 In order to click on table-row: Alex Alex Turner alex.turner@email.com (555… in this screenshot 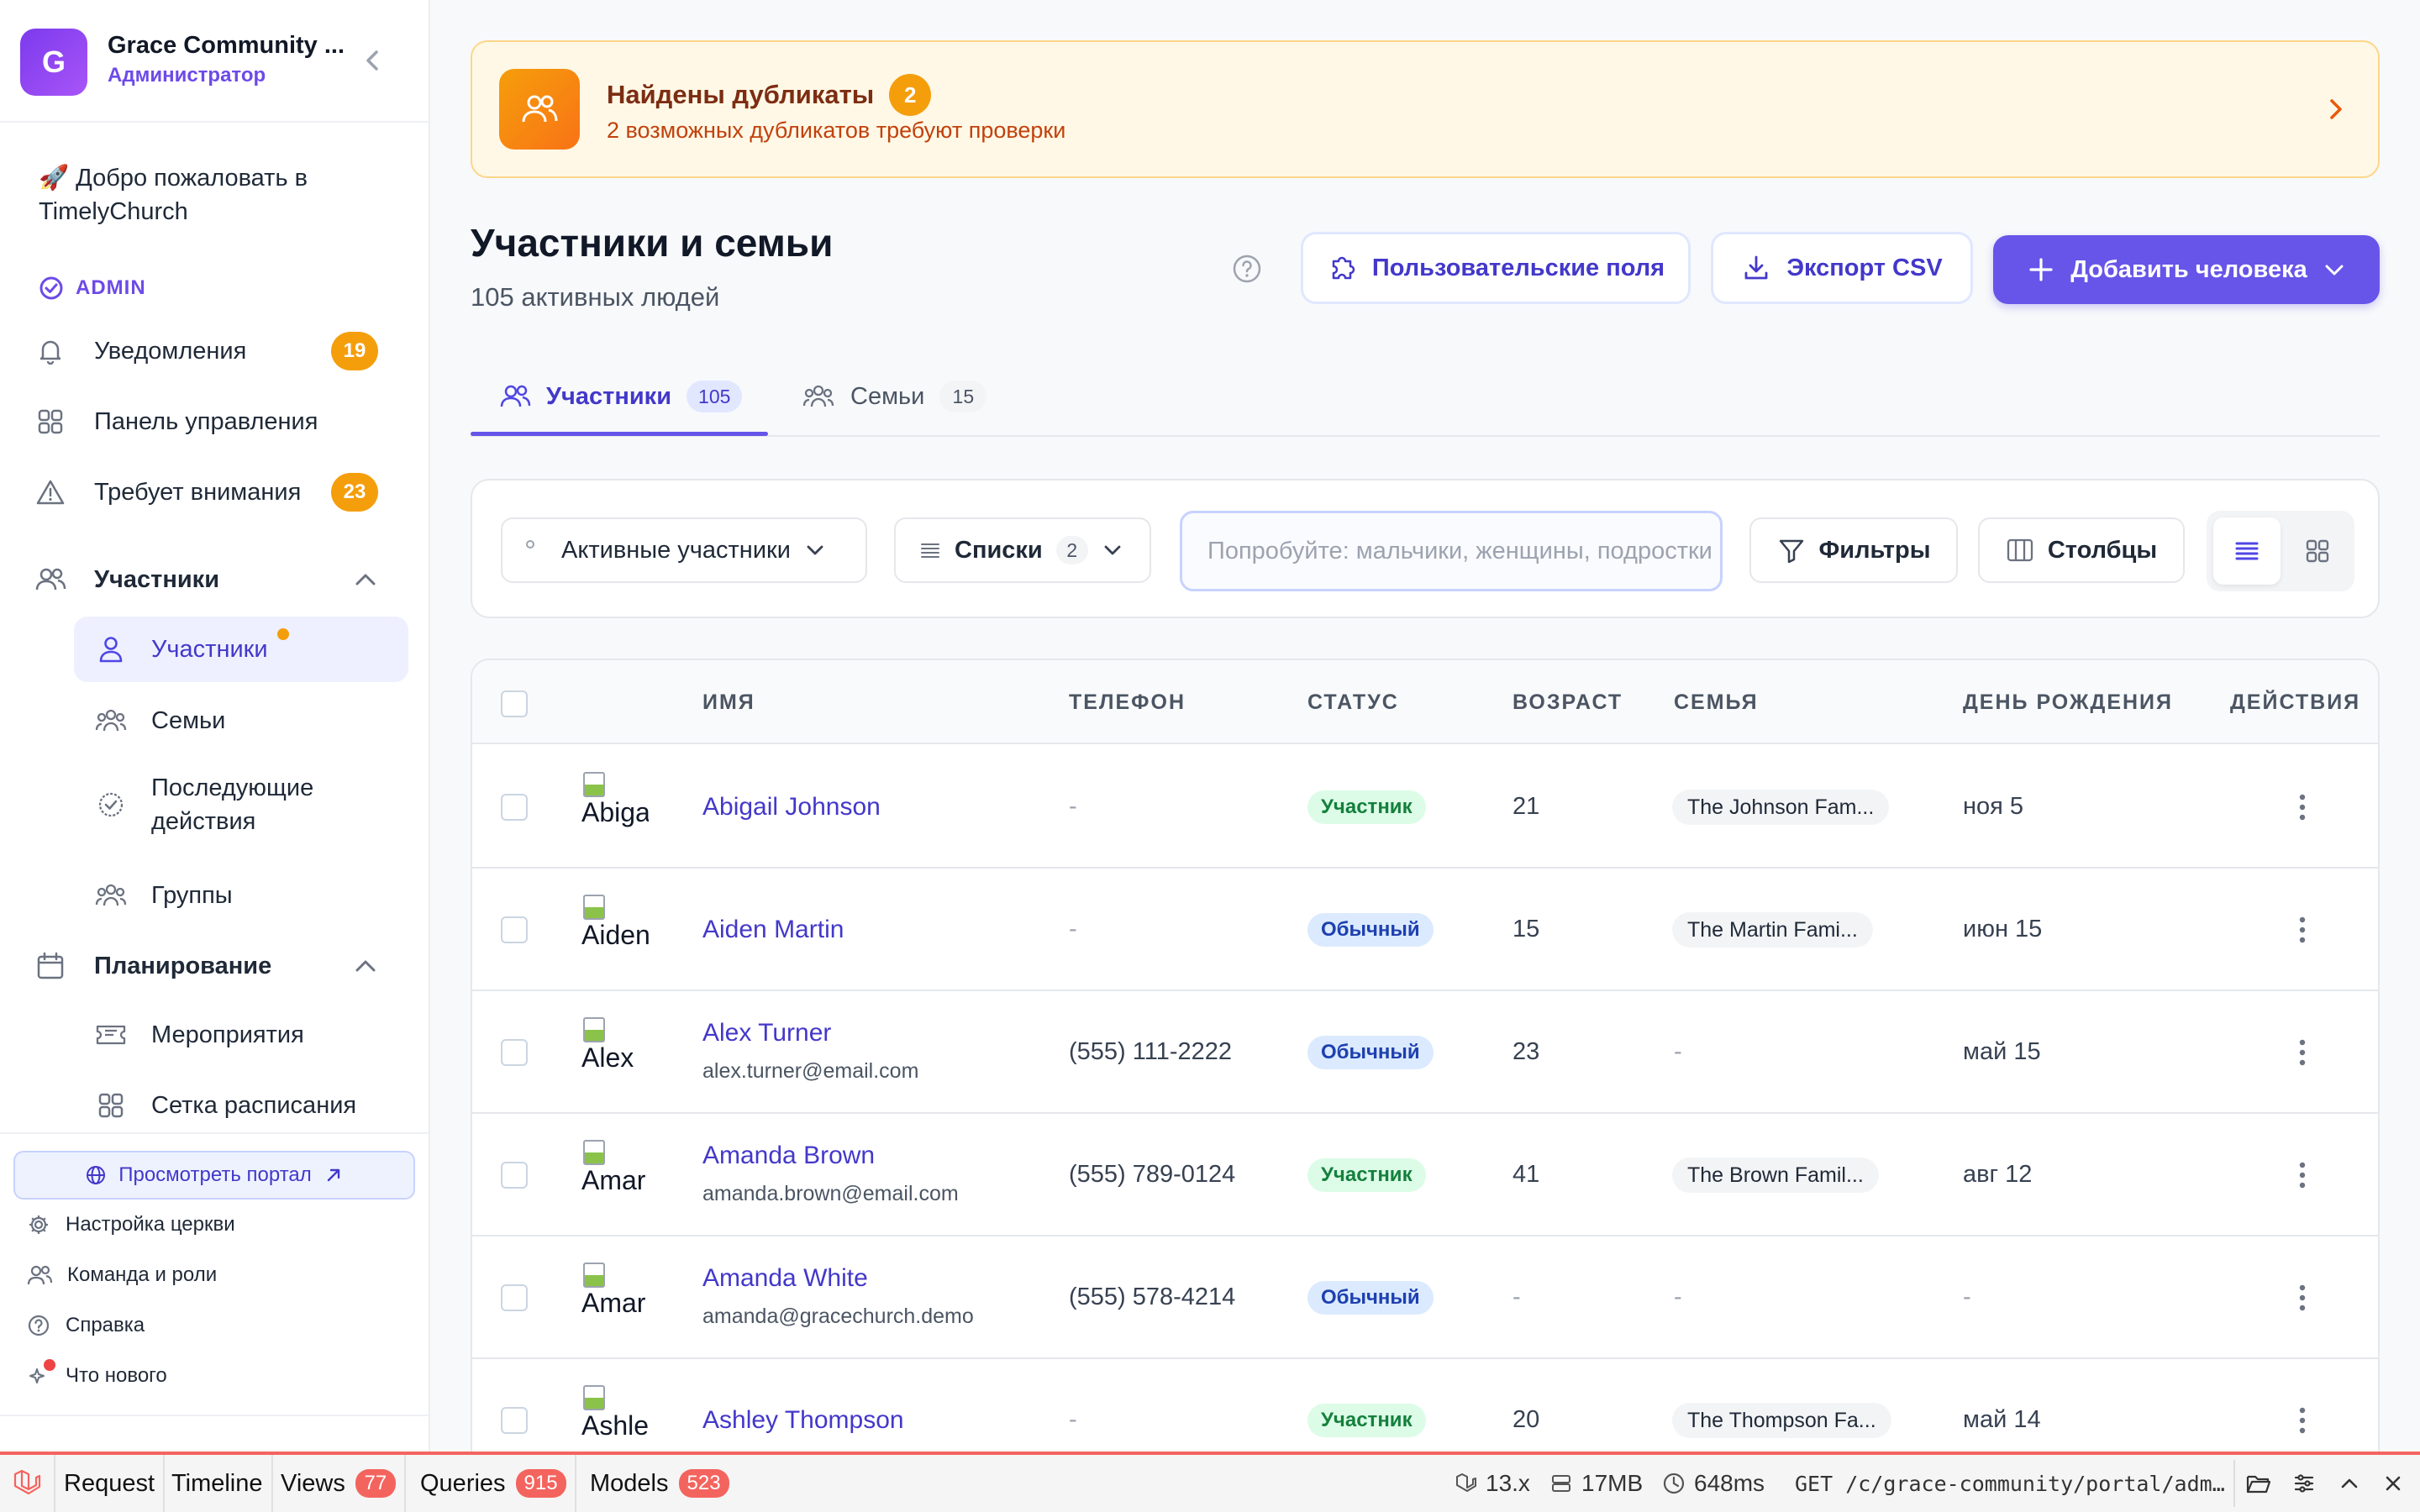, I will do `click(1425, 1052)`.